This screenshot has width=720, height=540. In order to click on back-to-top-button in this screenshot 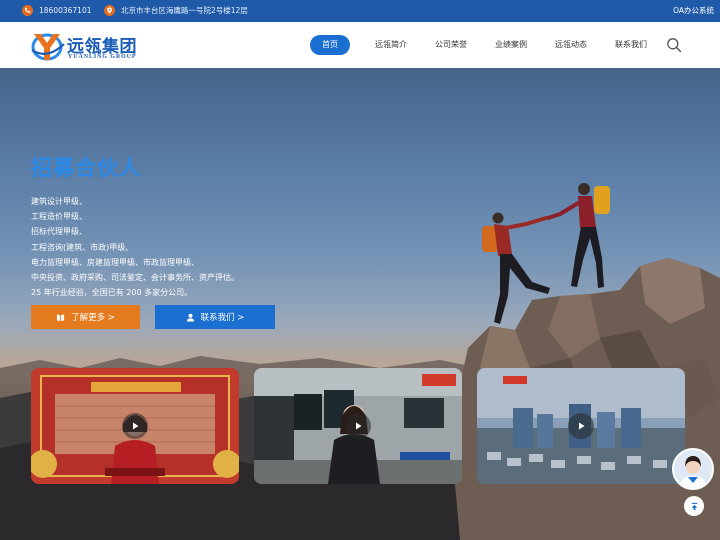, I will do `click(694, 506)`.